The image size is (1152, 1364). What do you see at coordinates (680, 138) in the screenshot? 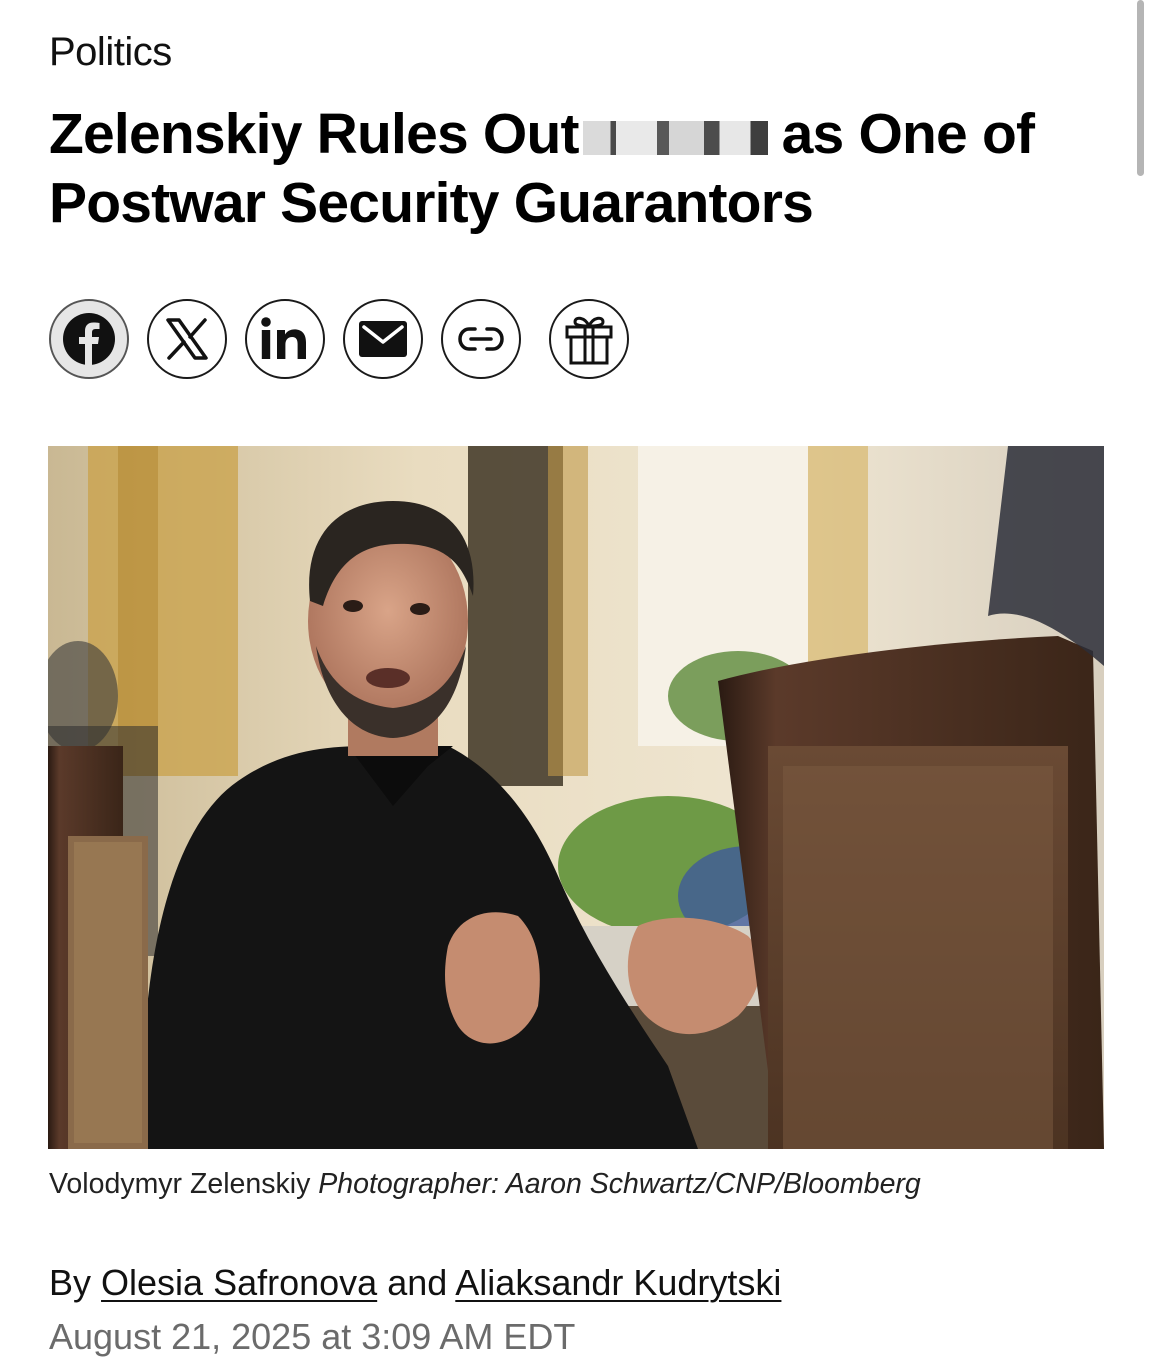
I see `redacted-word-blur` at bounding box center [680, 138].